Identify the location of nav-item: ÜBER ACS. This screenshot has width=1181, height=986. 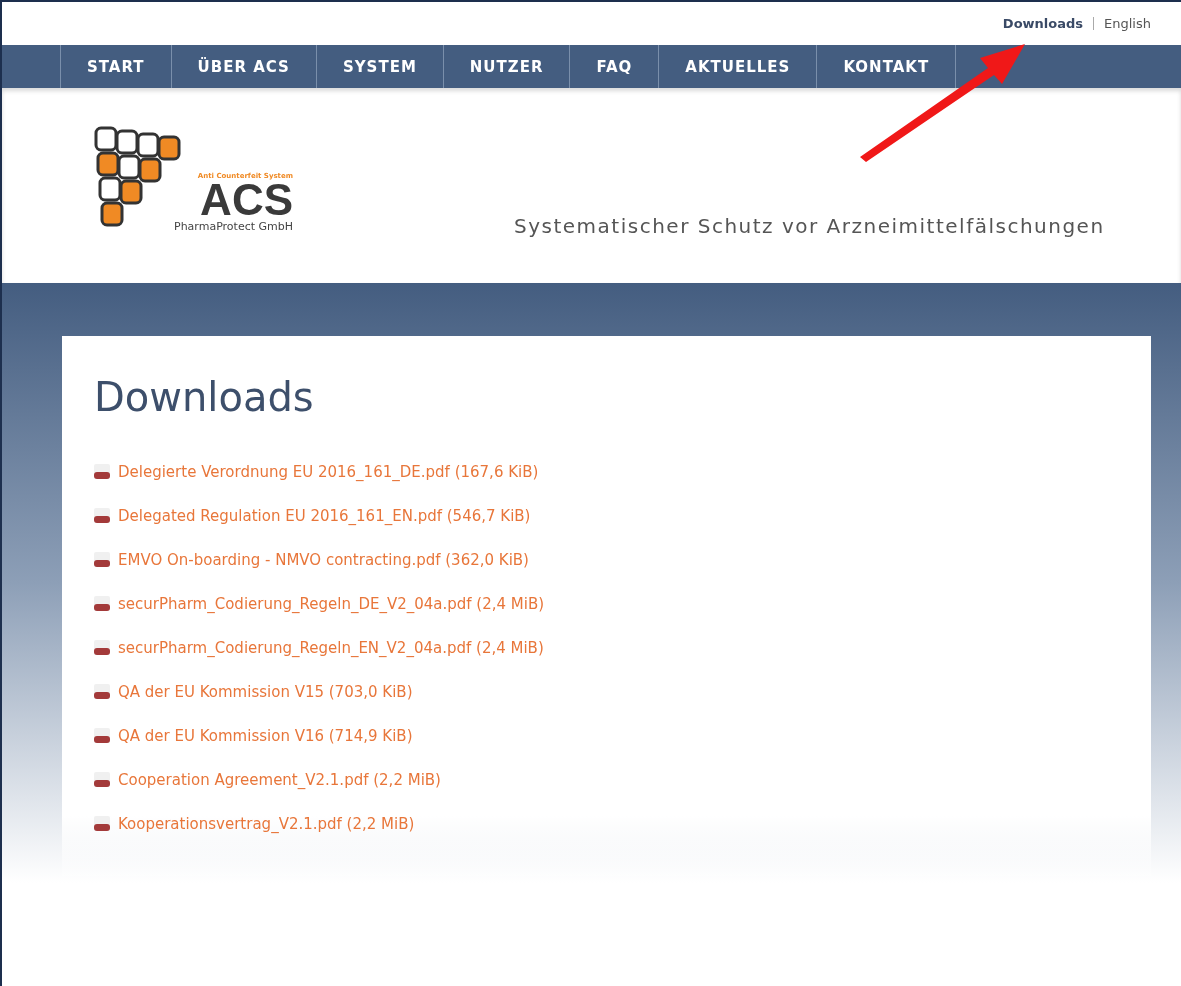
(243, 66).